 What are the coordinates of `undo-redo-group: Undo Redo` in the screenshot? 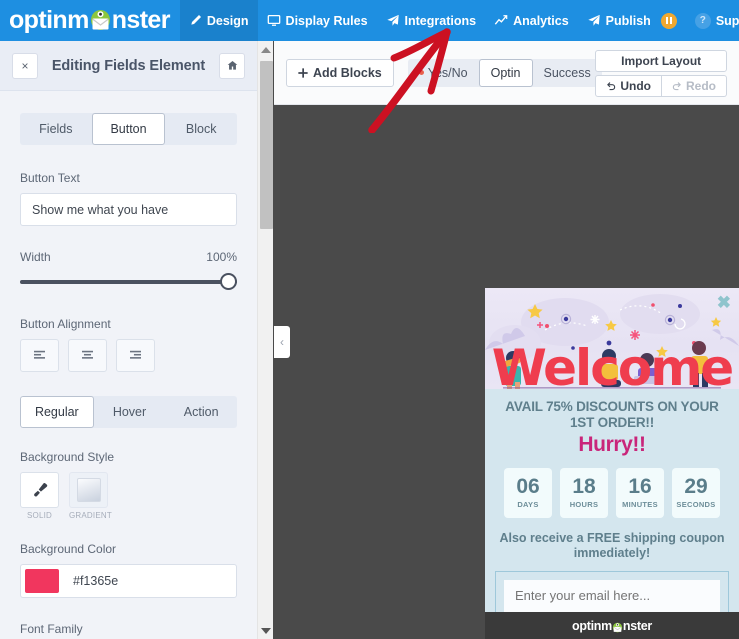 It's located at (661, 86).